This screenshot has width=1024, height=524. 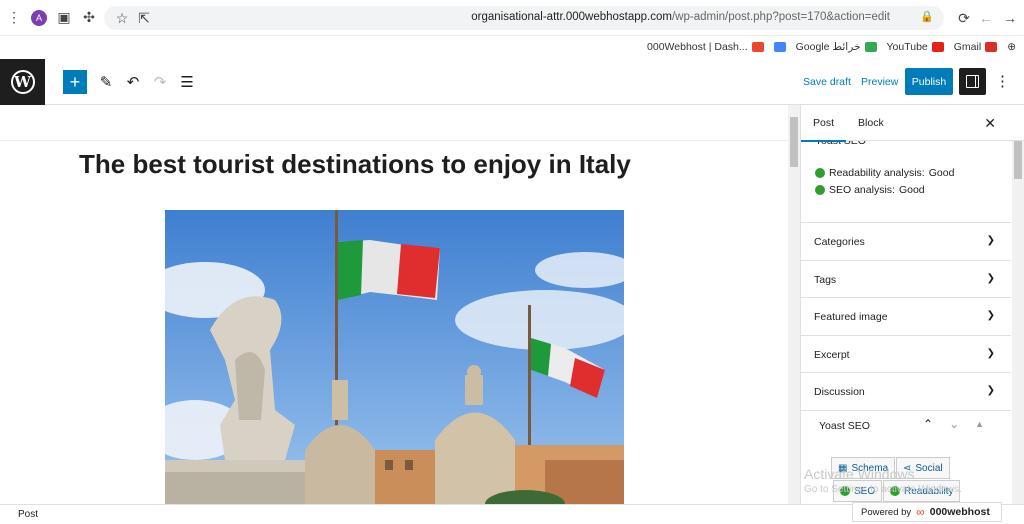 What do you see at coordinates (844, 426) in the screenshot?
I see `yoast-seo-metabox-title: Yoast SEO` at bounding box center [844, 426].